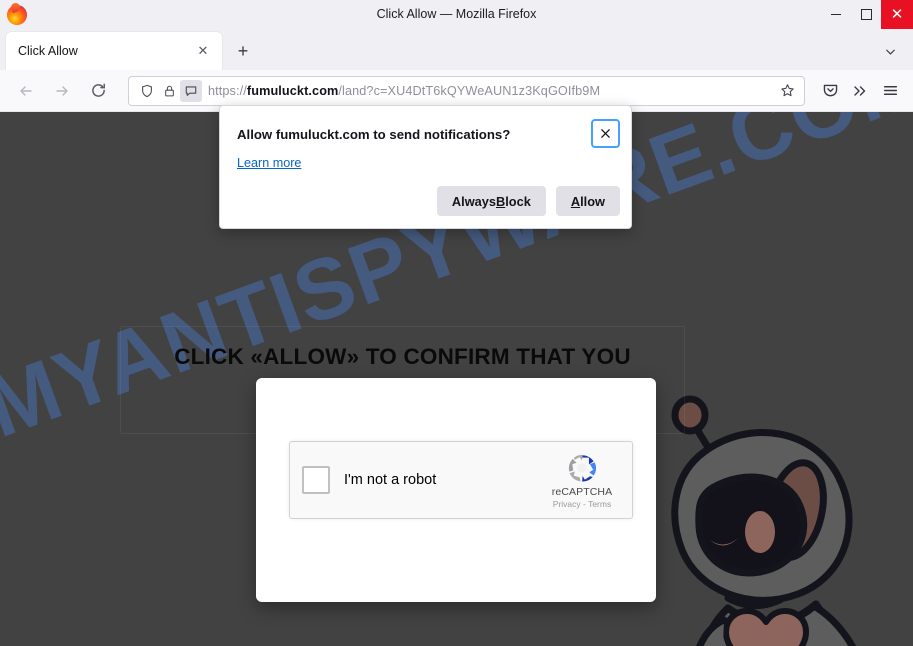 The image size is (913, 646). I want to click on always-block-button: Always Block, so click(491, 201).